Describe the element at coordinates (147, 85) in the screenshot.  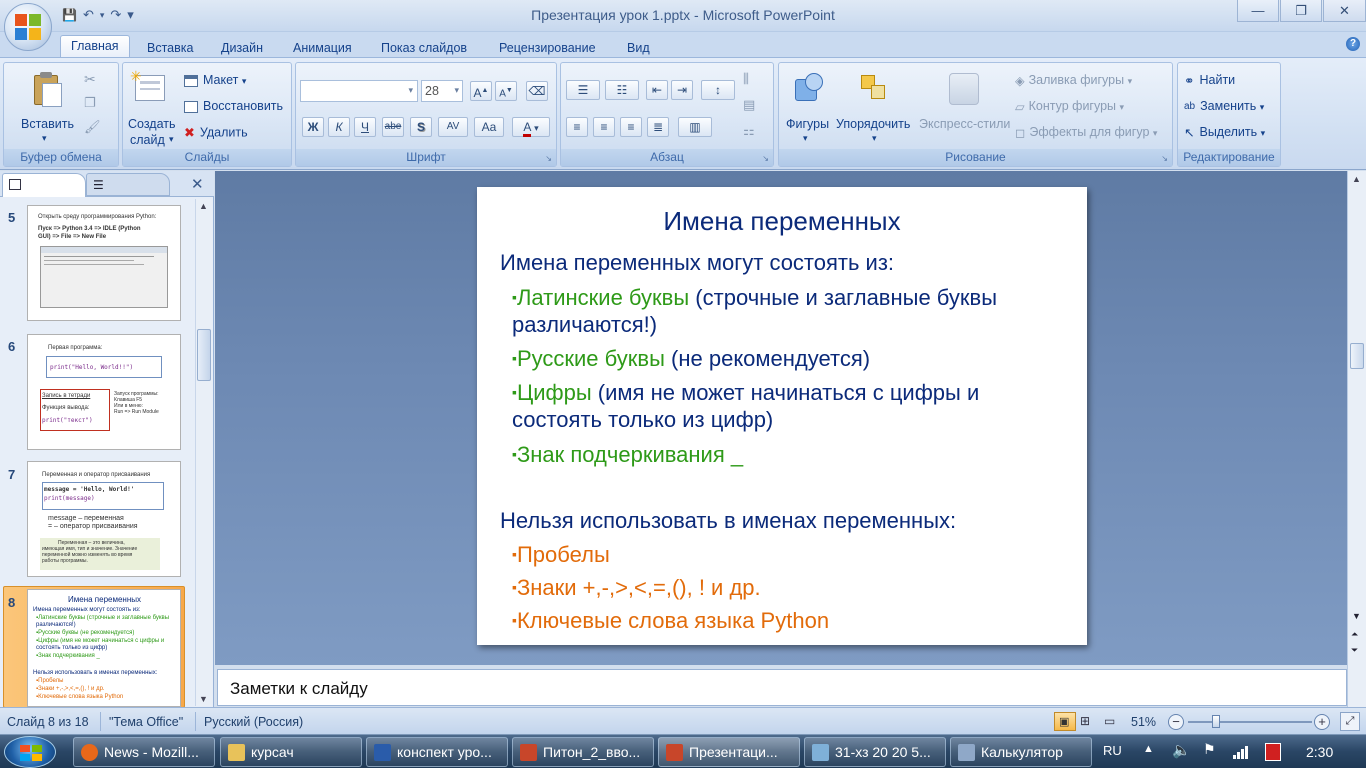
I see `new-slide-icon: ✳` at that location.